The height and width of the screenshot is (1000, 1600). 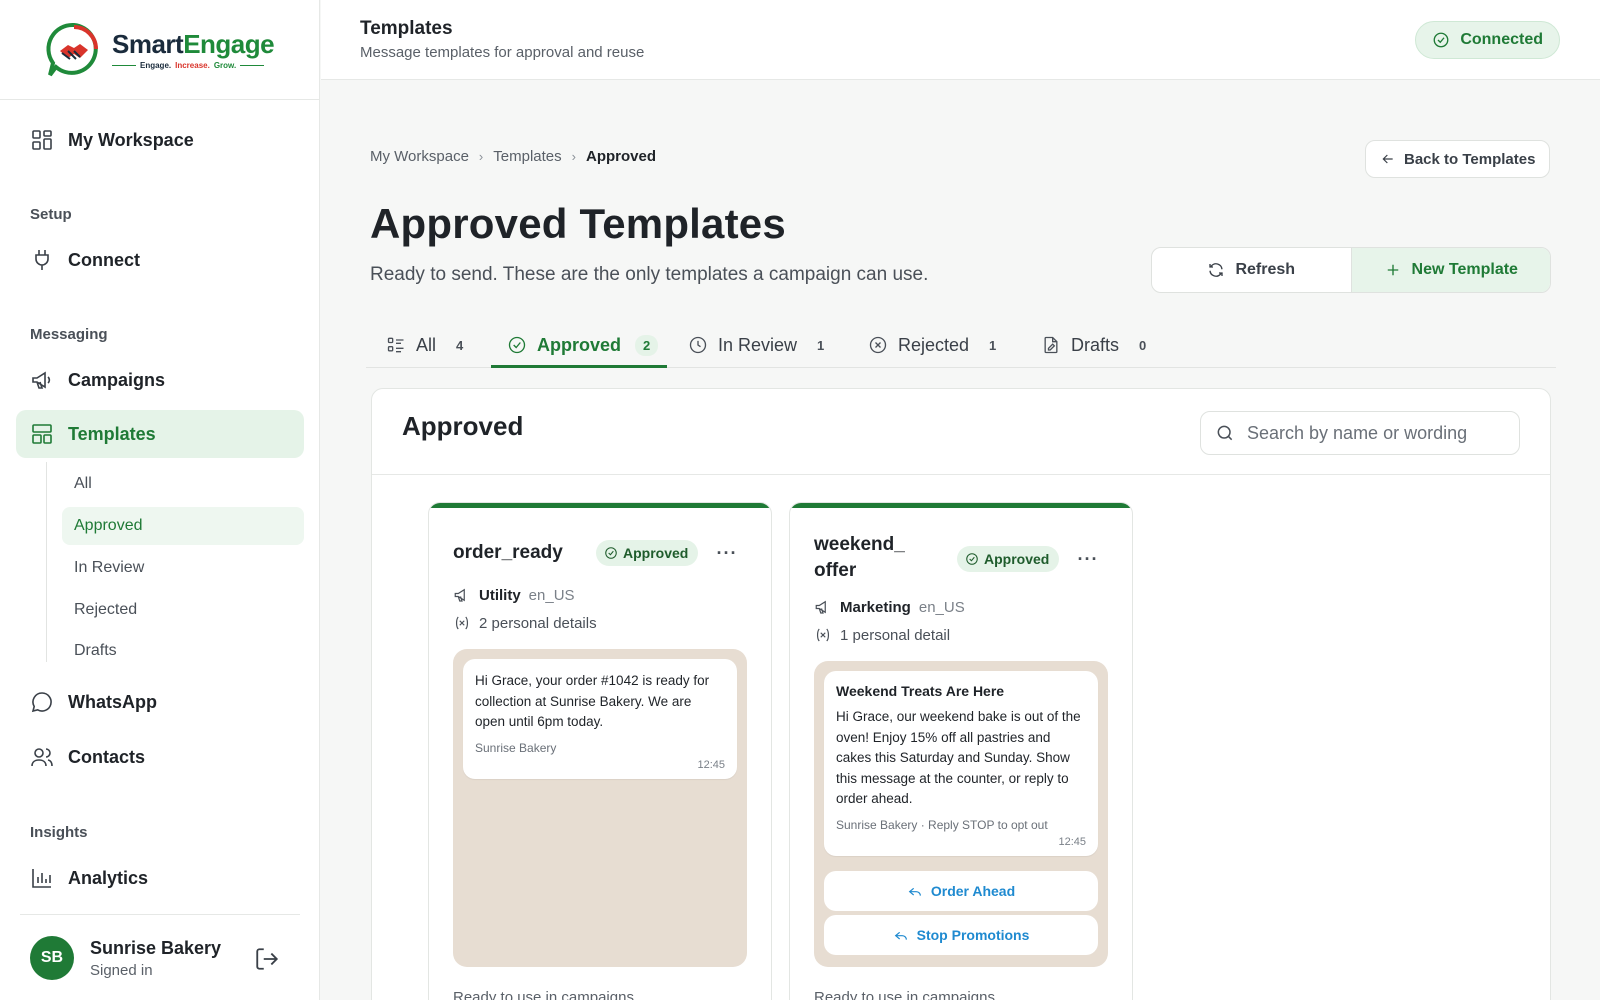 What do you see at coordinates (1225, 433) in the screenshot?
I see `search-icon` at bounding box center [1225, 433].